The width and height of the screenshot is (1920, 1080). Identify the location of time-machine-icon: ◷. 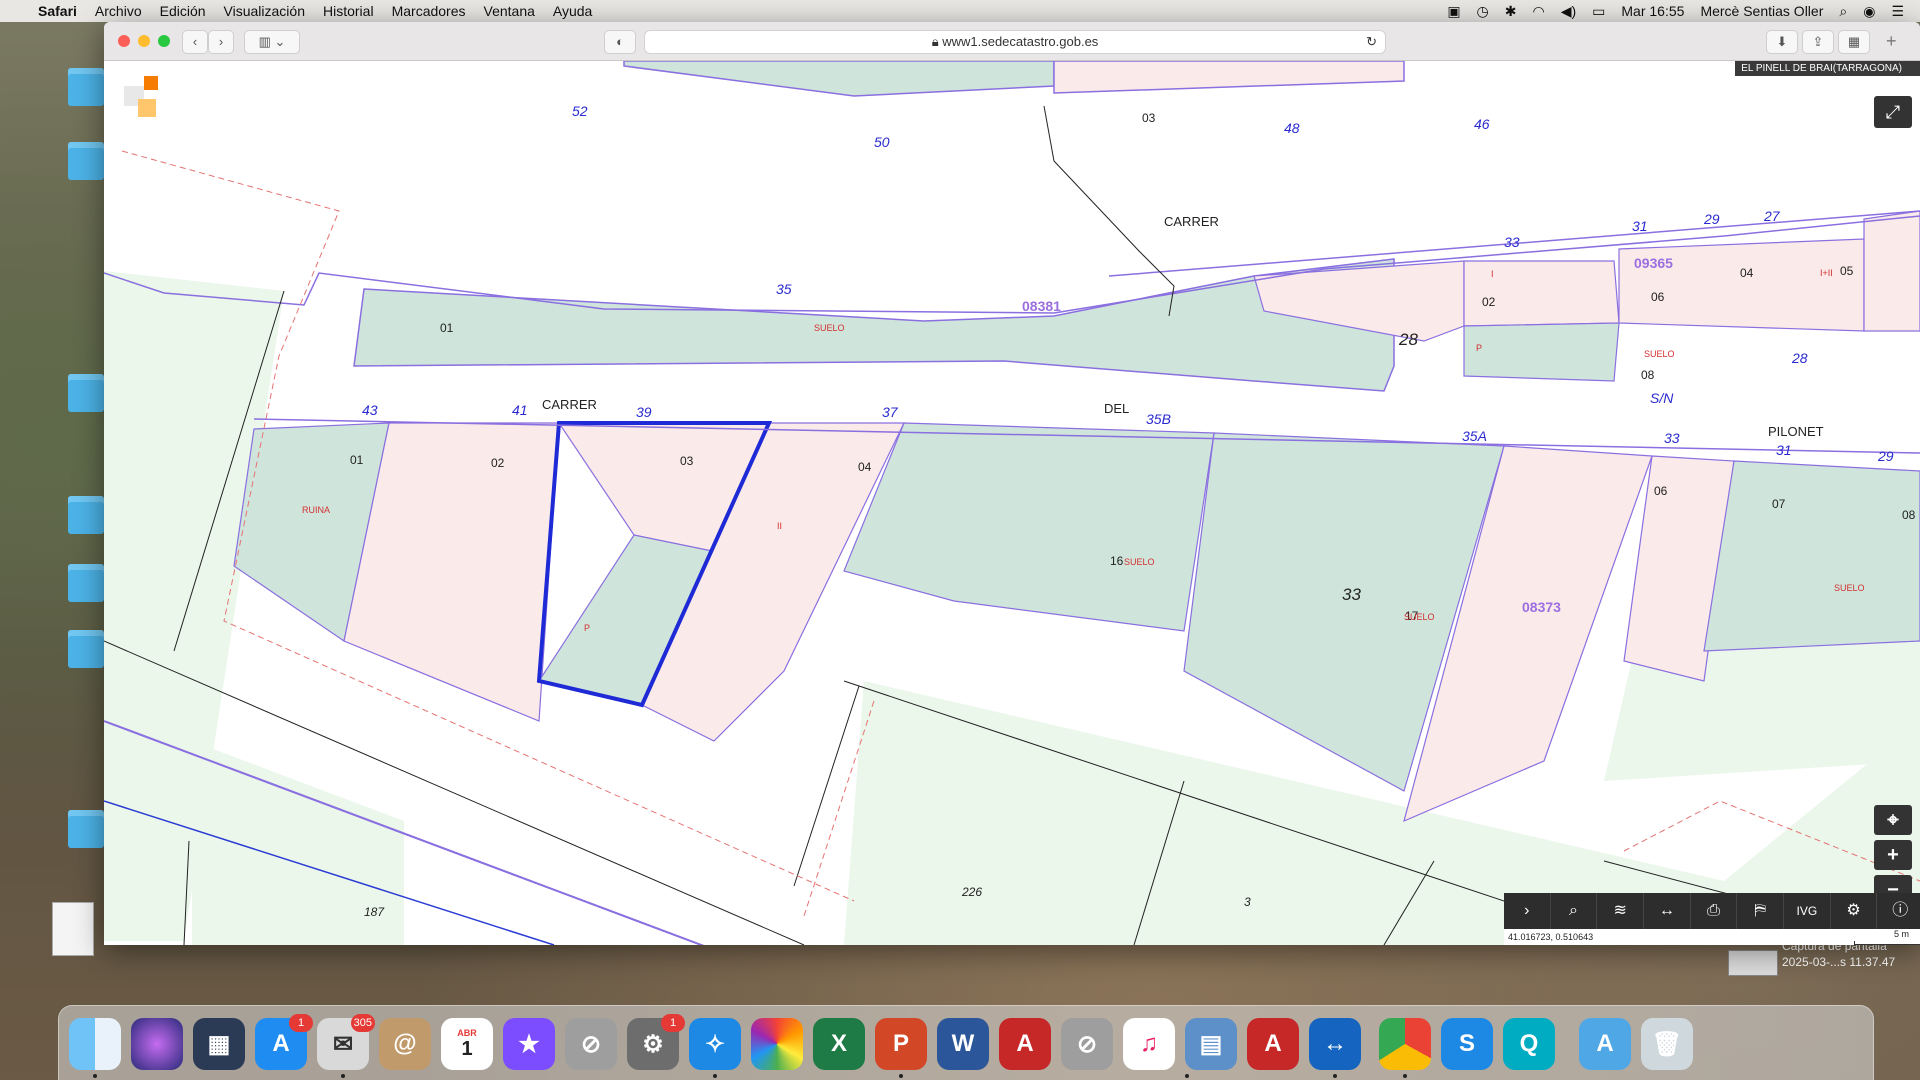
(1483, 11).